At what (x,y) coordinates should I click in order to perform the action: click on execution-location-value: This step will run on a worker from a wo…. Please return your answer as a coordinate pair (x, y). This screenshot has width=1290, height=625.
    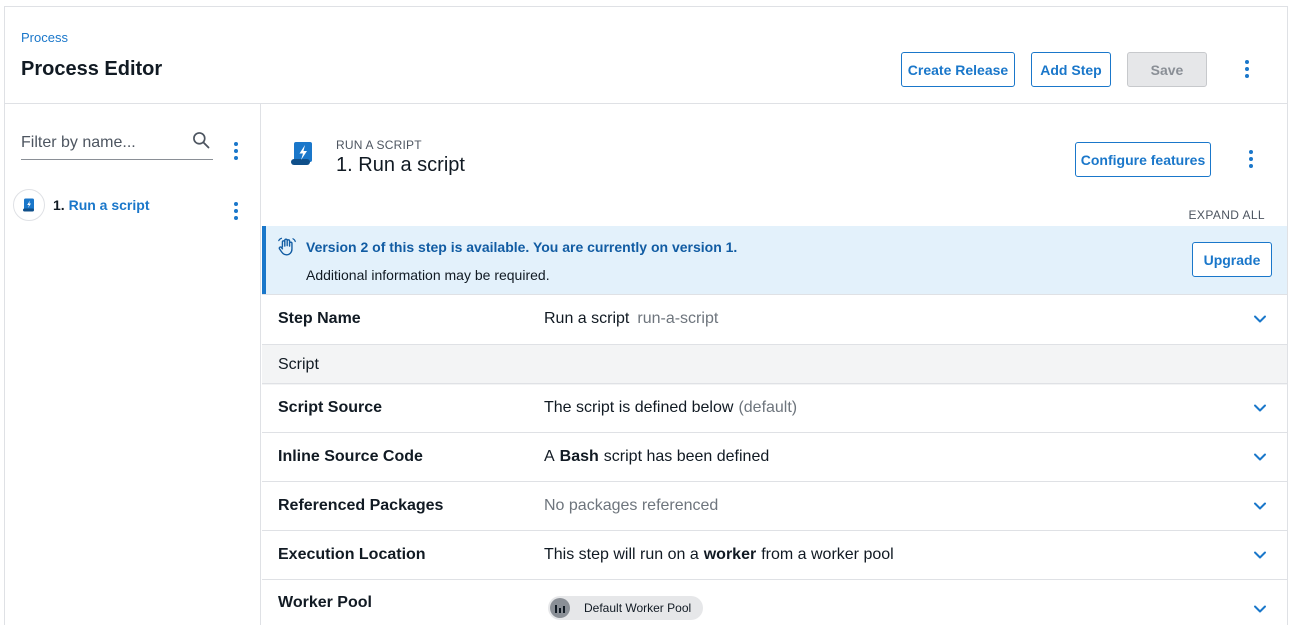
    Looking at the image, I should click on (719, 555).